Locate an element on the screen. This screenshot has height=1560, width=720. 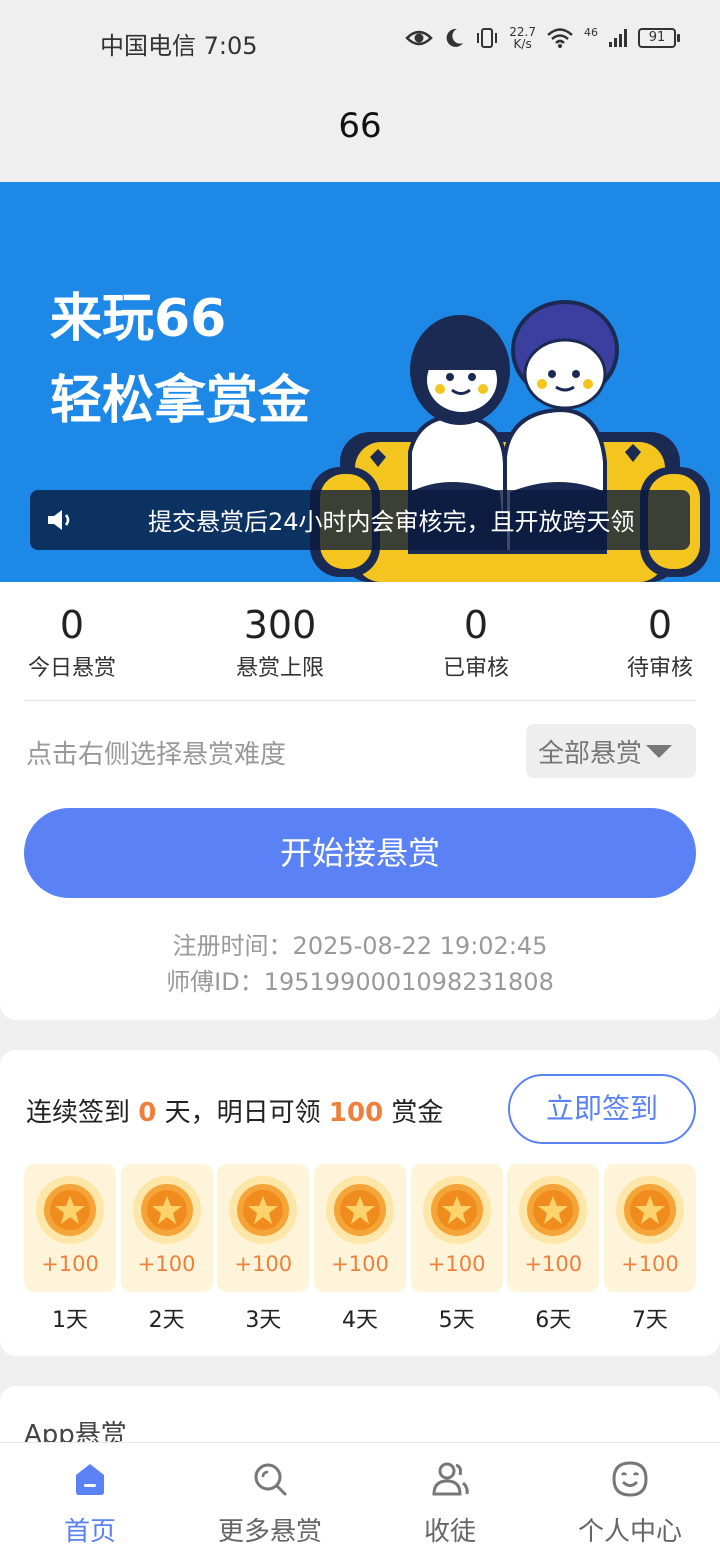
nav-profile: 个人中心 is located at coordinates (630, 1501).